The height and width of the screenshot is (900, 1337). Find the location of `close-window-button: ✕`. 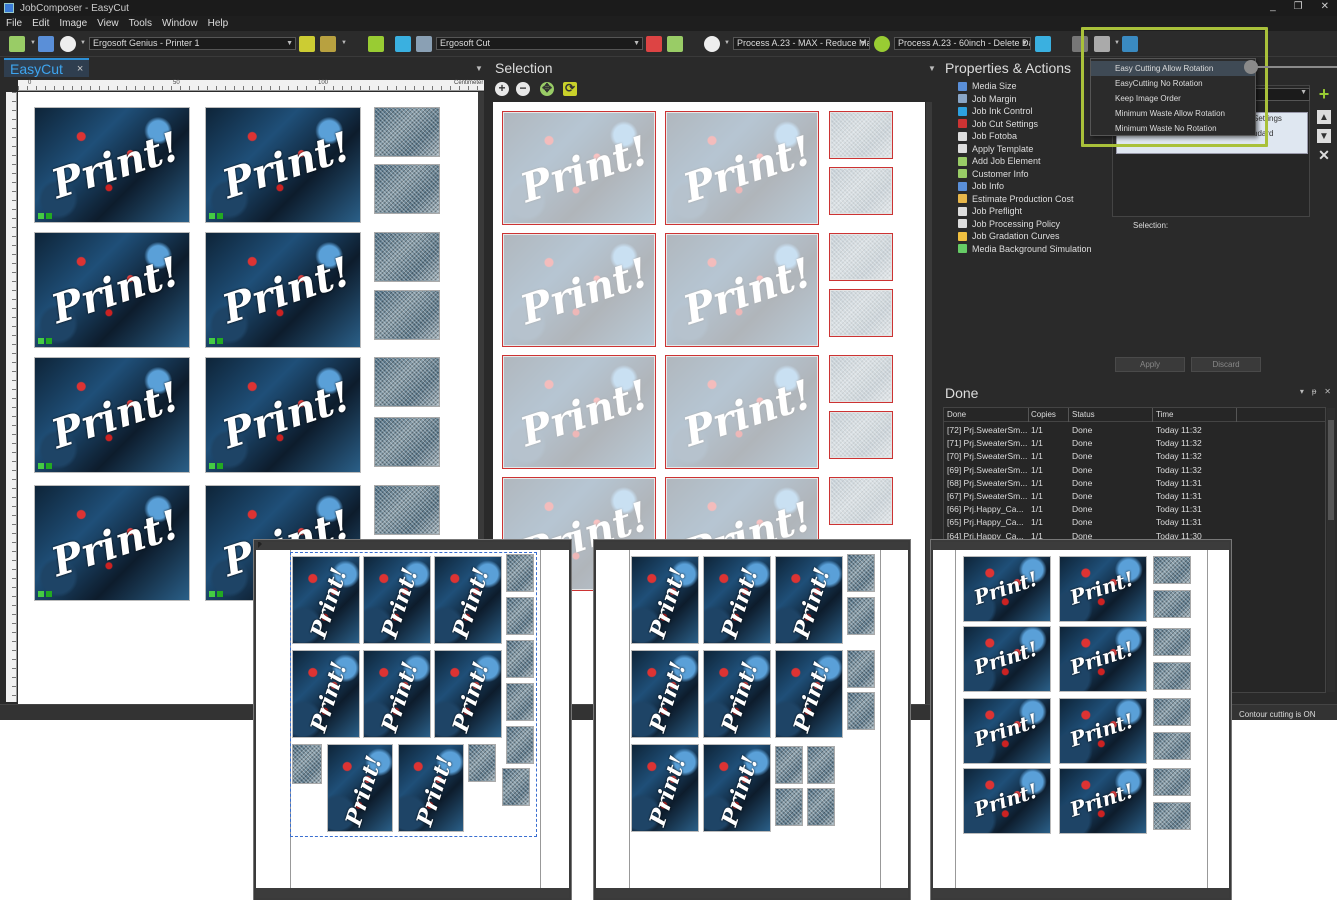

close-window-button: ✕ is located at coordinates (1325, 6).